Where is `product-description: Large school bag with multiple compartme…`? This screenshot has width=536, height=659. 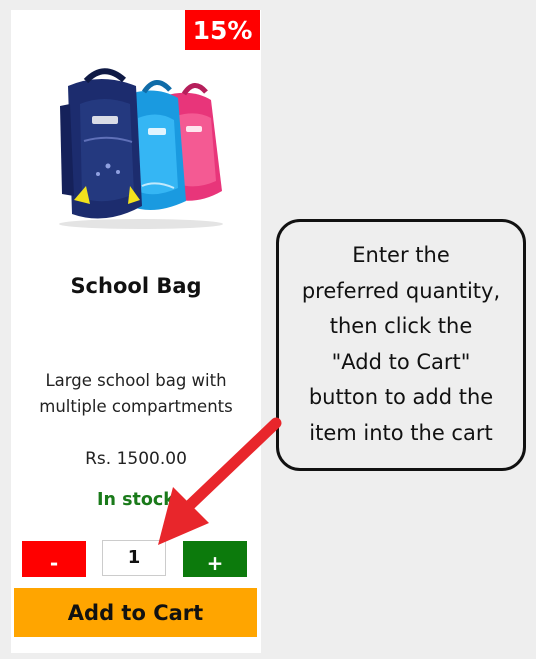
product-description: Large school bag with multiple compartme… is located at coordinates (136, 394).